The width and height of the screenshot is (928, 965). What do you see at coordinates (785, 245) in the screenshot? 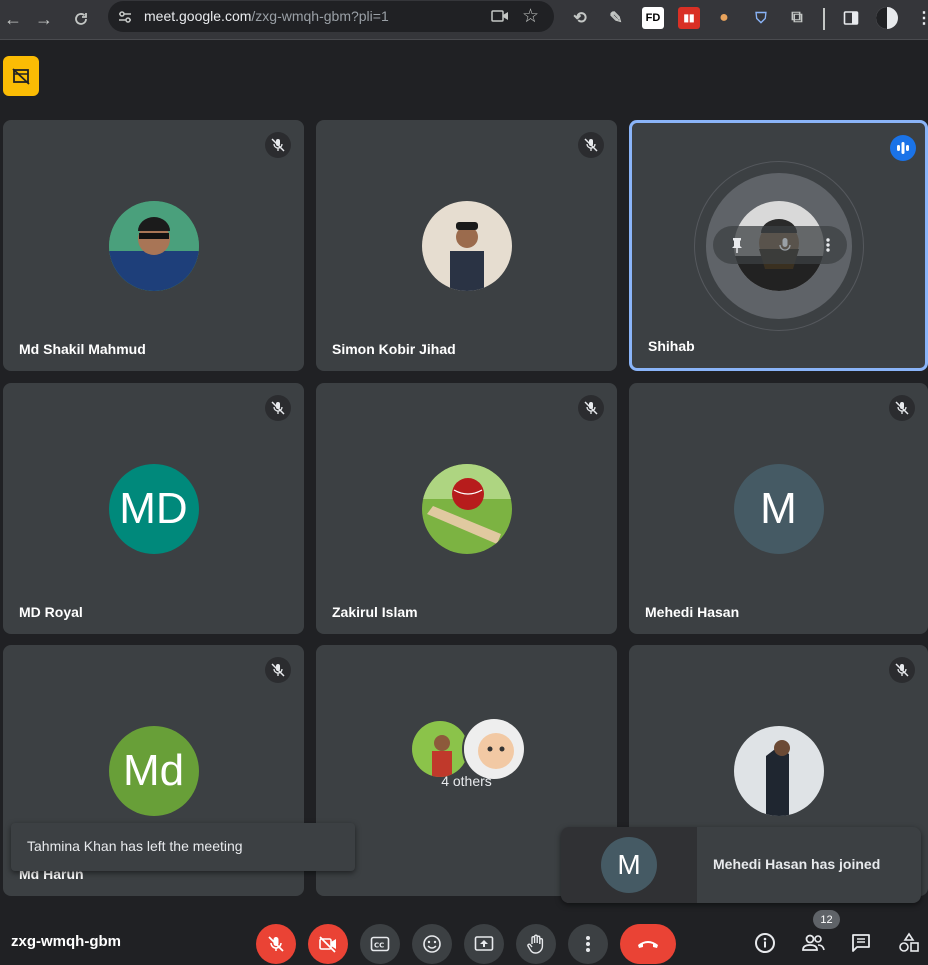
I see `mute-participant-icon` at bounding box center [785, 245].